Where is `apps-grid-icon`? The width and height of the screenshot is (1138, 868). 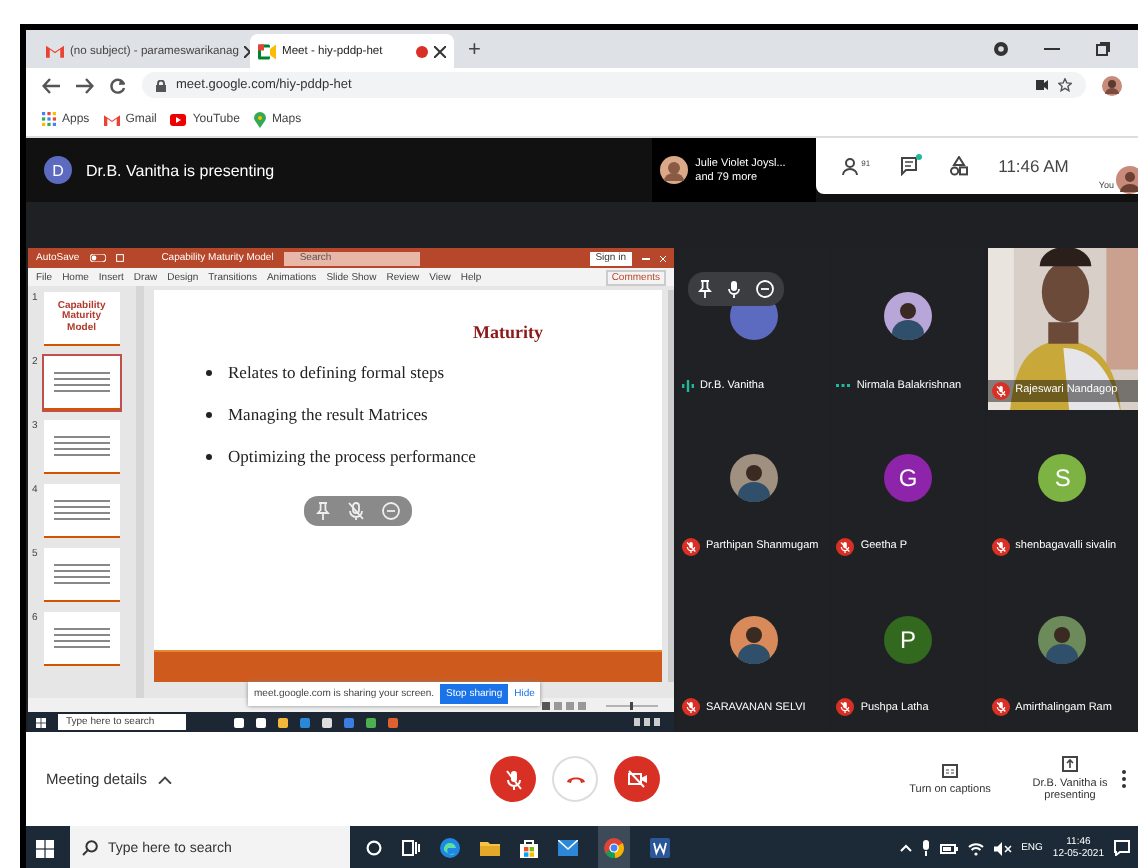
apps-grid-icon is located at coordinates (49, 119).